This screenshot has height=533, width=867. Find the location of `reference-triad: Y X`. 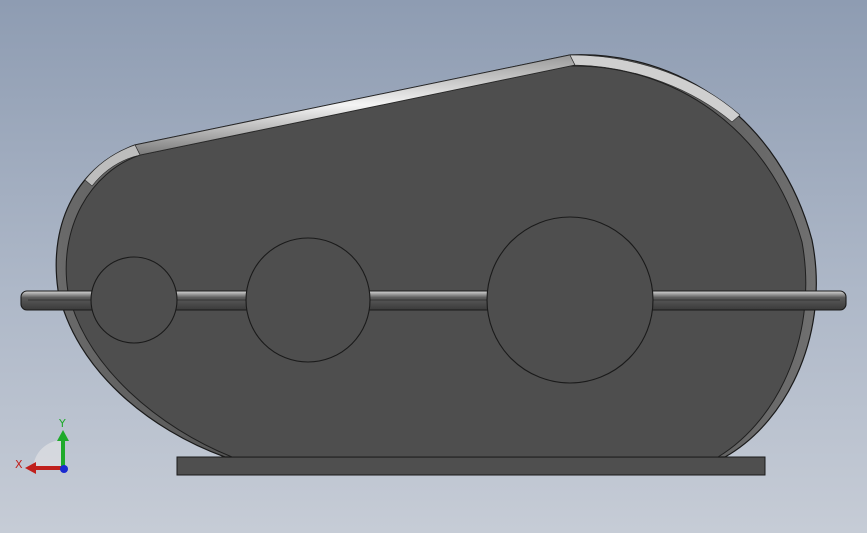

reference-triad: Y X is located at coordinates (42, 445).